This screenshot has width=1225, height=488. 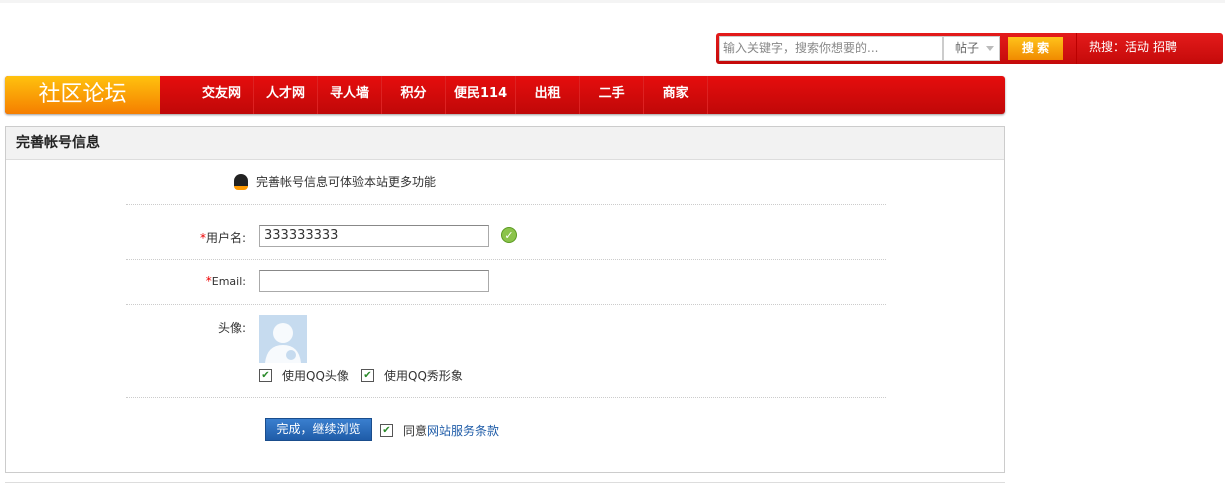 I want to click on nav-item-talent: 人才网, so click(x=286, y=95).